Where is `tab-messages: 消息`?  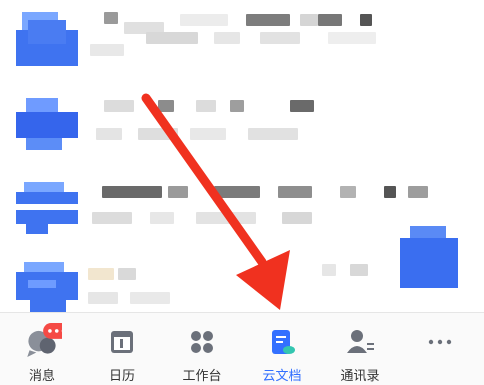
tab-messages: 消息 is located at coordinates (42, 353).